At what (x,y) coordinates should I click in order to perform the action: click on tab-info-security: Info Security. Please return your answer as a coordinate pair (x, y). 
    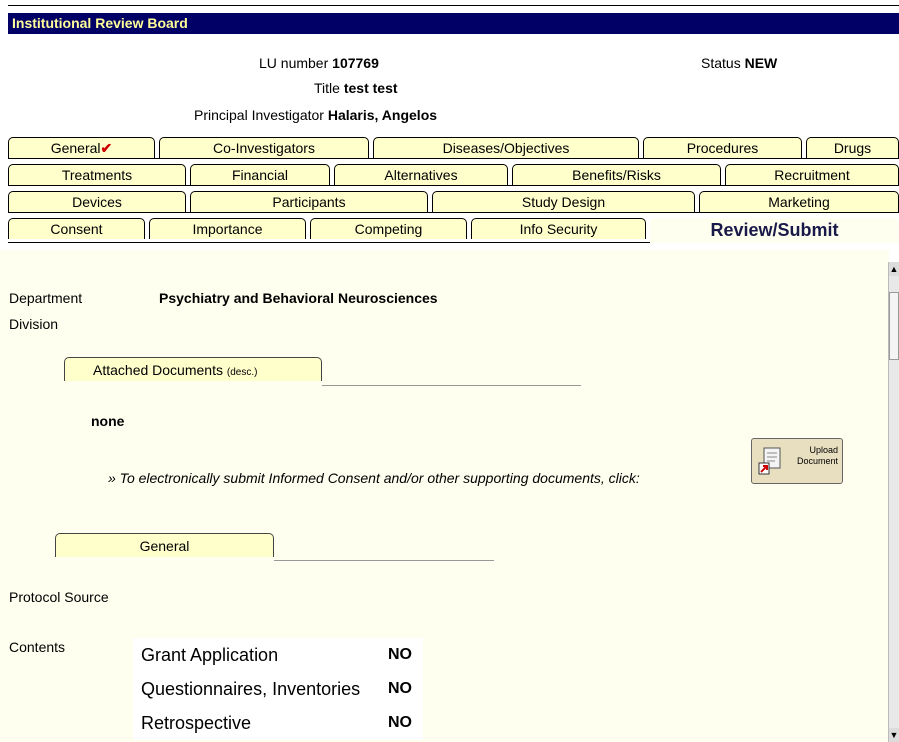
    Looking at the image, I should click on (558, 228).